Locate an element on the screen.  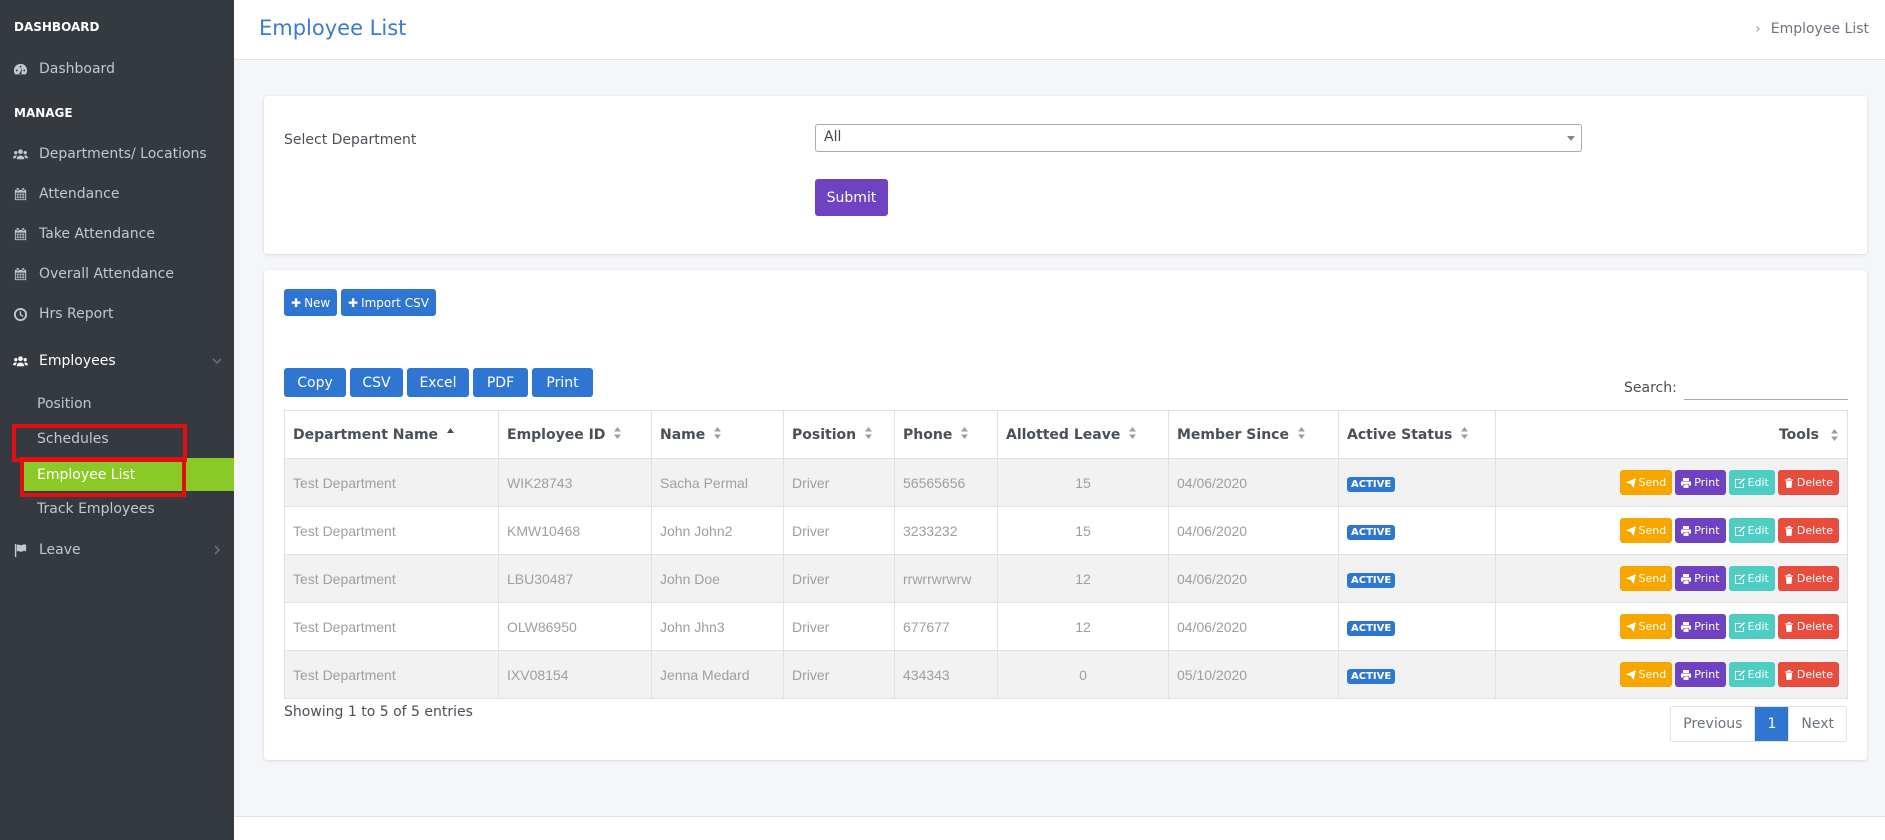
send-icon is located at coordinates (1630, 482).